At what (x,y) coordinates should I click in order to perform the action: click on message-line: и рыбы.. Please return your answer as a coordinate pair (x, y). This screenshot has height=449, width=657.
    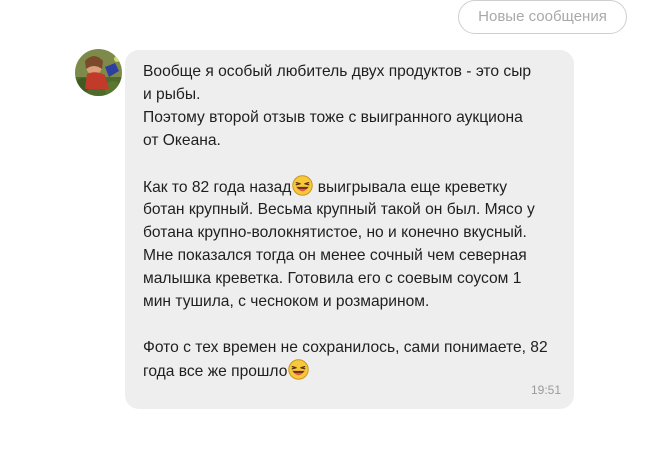
    Looking at the image, I should click on (172, 94).